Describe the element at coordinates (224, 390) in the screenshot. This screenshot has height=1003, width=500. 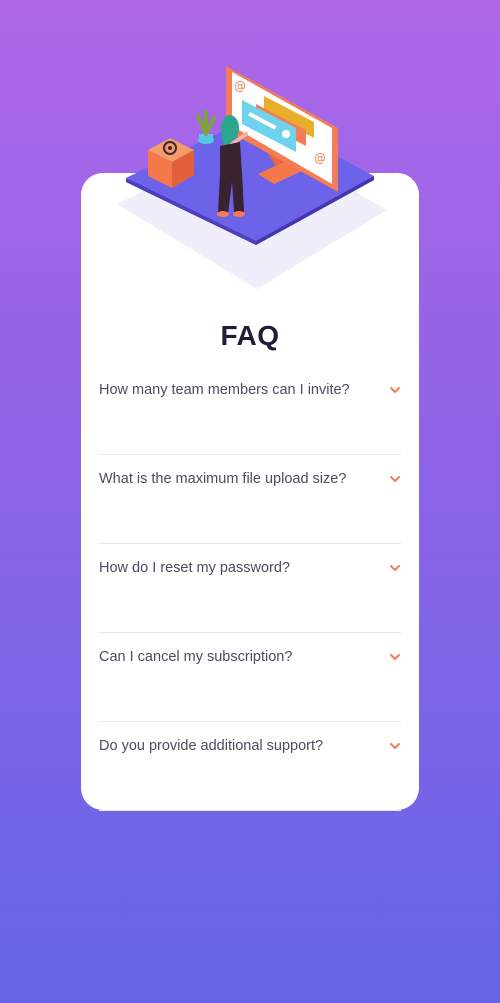
I see `faq-question: How many team members can I invite?` at that location.